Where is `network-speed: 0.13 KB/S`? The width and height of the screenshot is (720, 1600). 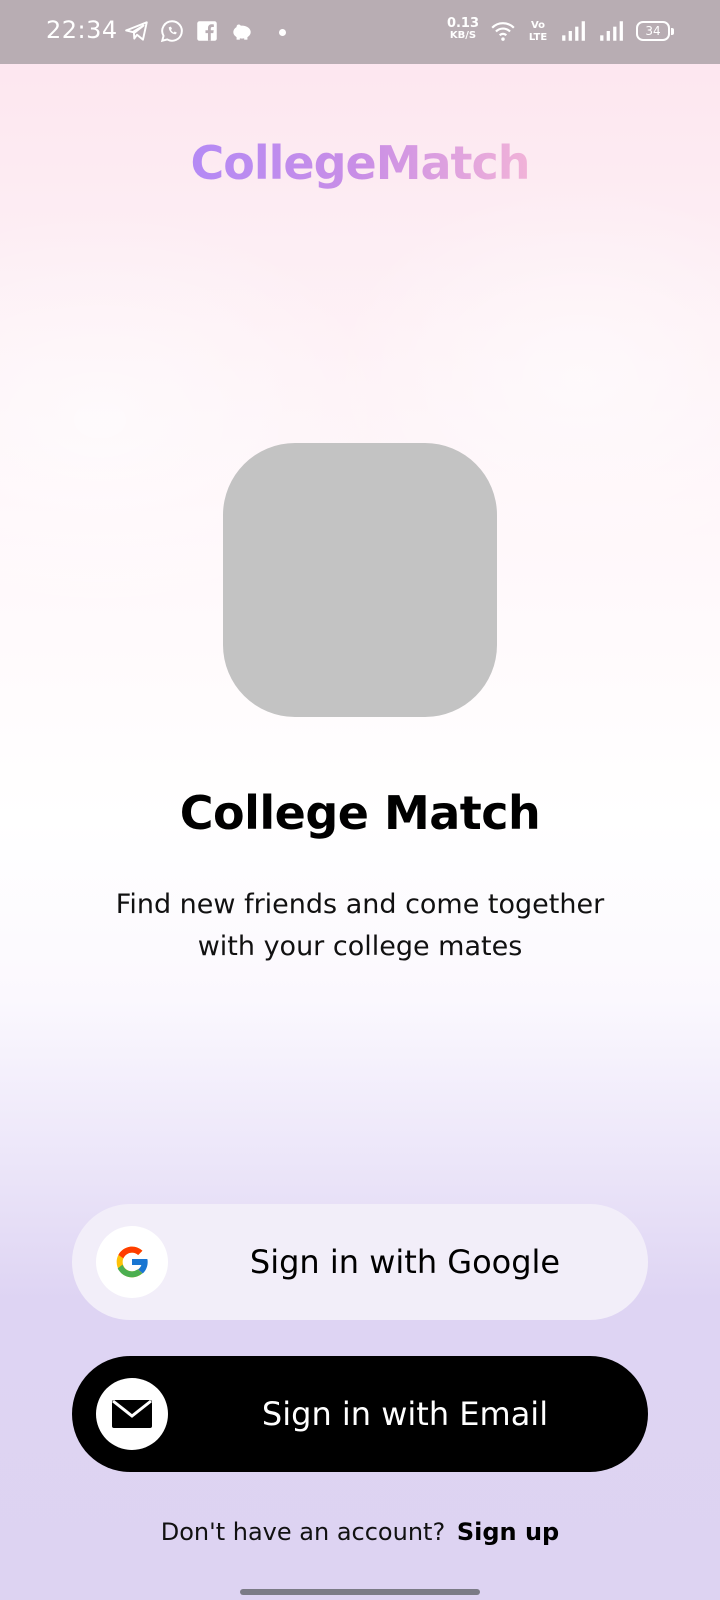 network-speed: 0.13 KB/S is located at coordinates (463, 28).